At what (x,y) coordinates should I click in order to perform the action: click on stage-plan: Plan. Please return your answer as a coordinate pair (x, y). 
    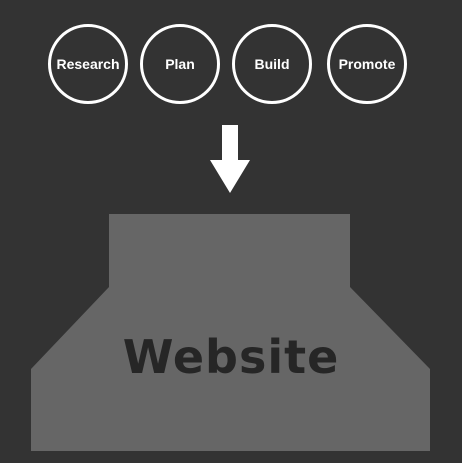
    Looking at the image, I should click on (180, 64).